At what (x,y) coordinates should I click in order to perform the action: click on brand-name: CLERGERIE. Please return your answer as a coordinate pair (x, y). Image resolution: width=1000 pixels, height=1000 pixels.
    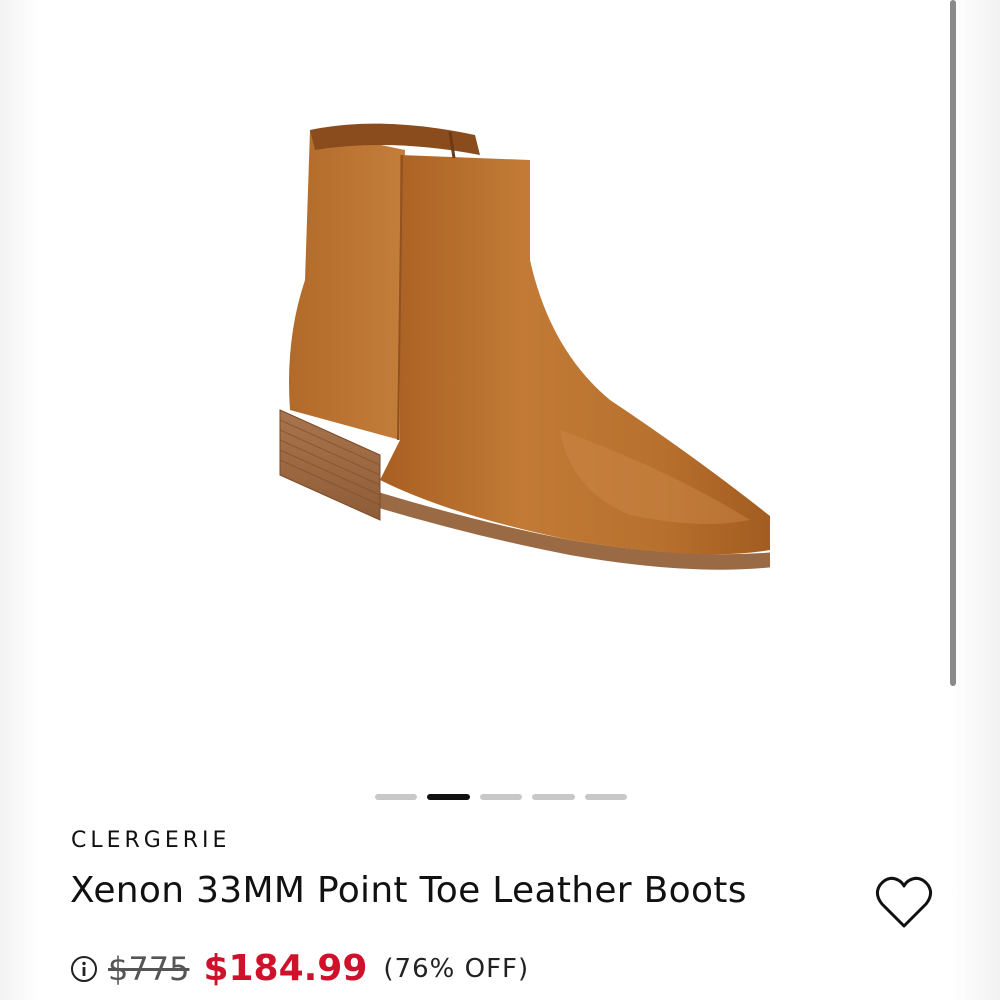
    Looking at the image, I should click on (150, 840).